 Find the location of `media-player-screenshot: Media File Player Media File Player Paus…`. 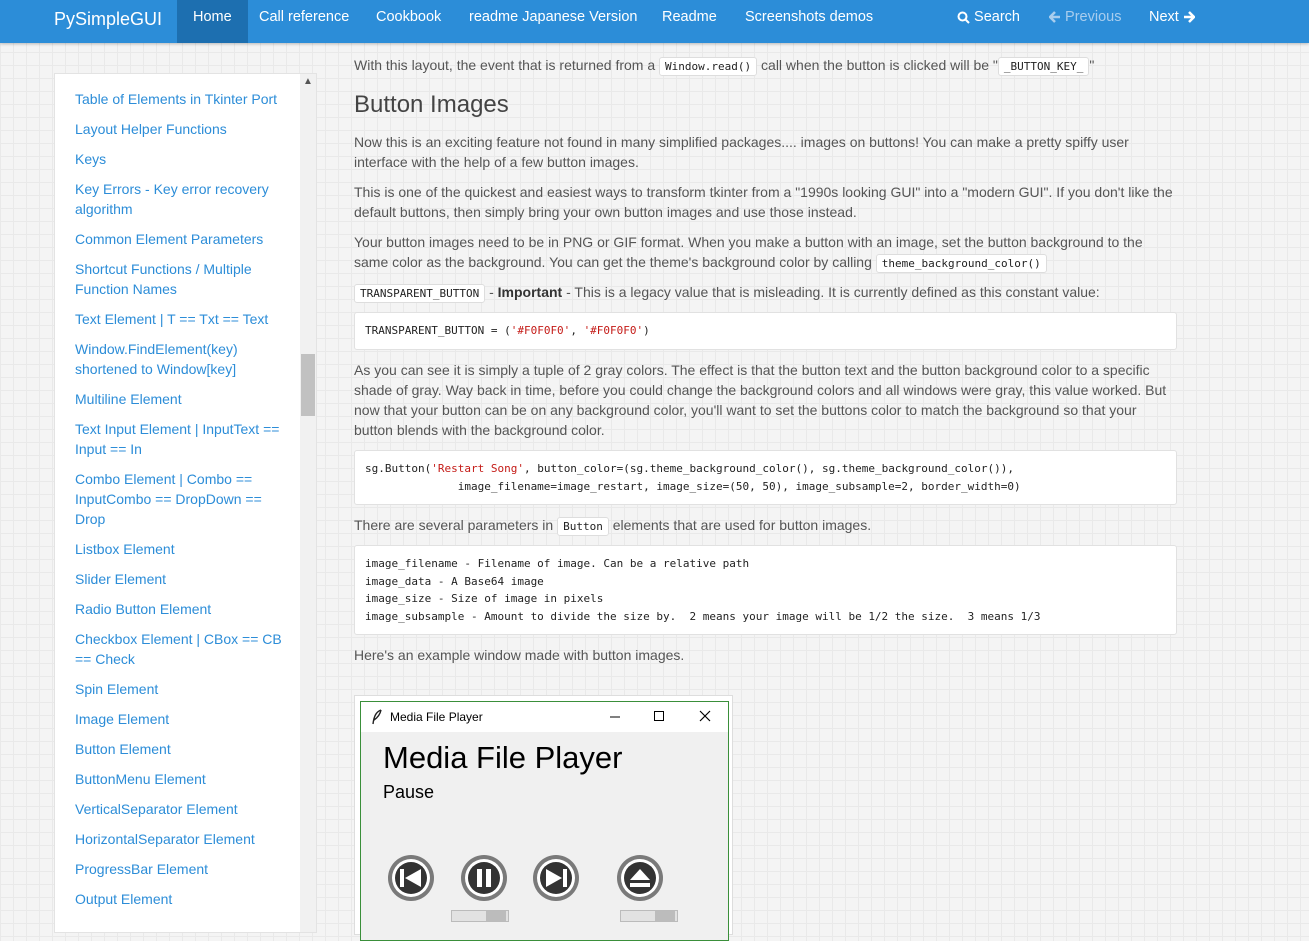

media-player-screenshot: Media File Player Media File Player Paus… is located at coordinates (543, 818).